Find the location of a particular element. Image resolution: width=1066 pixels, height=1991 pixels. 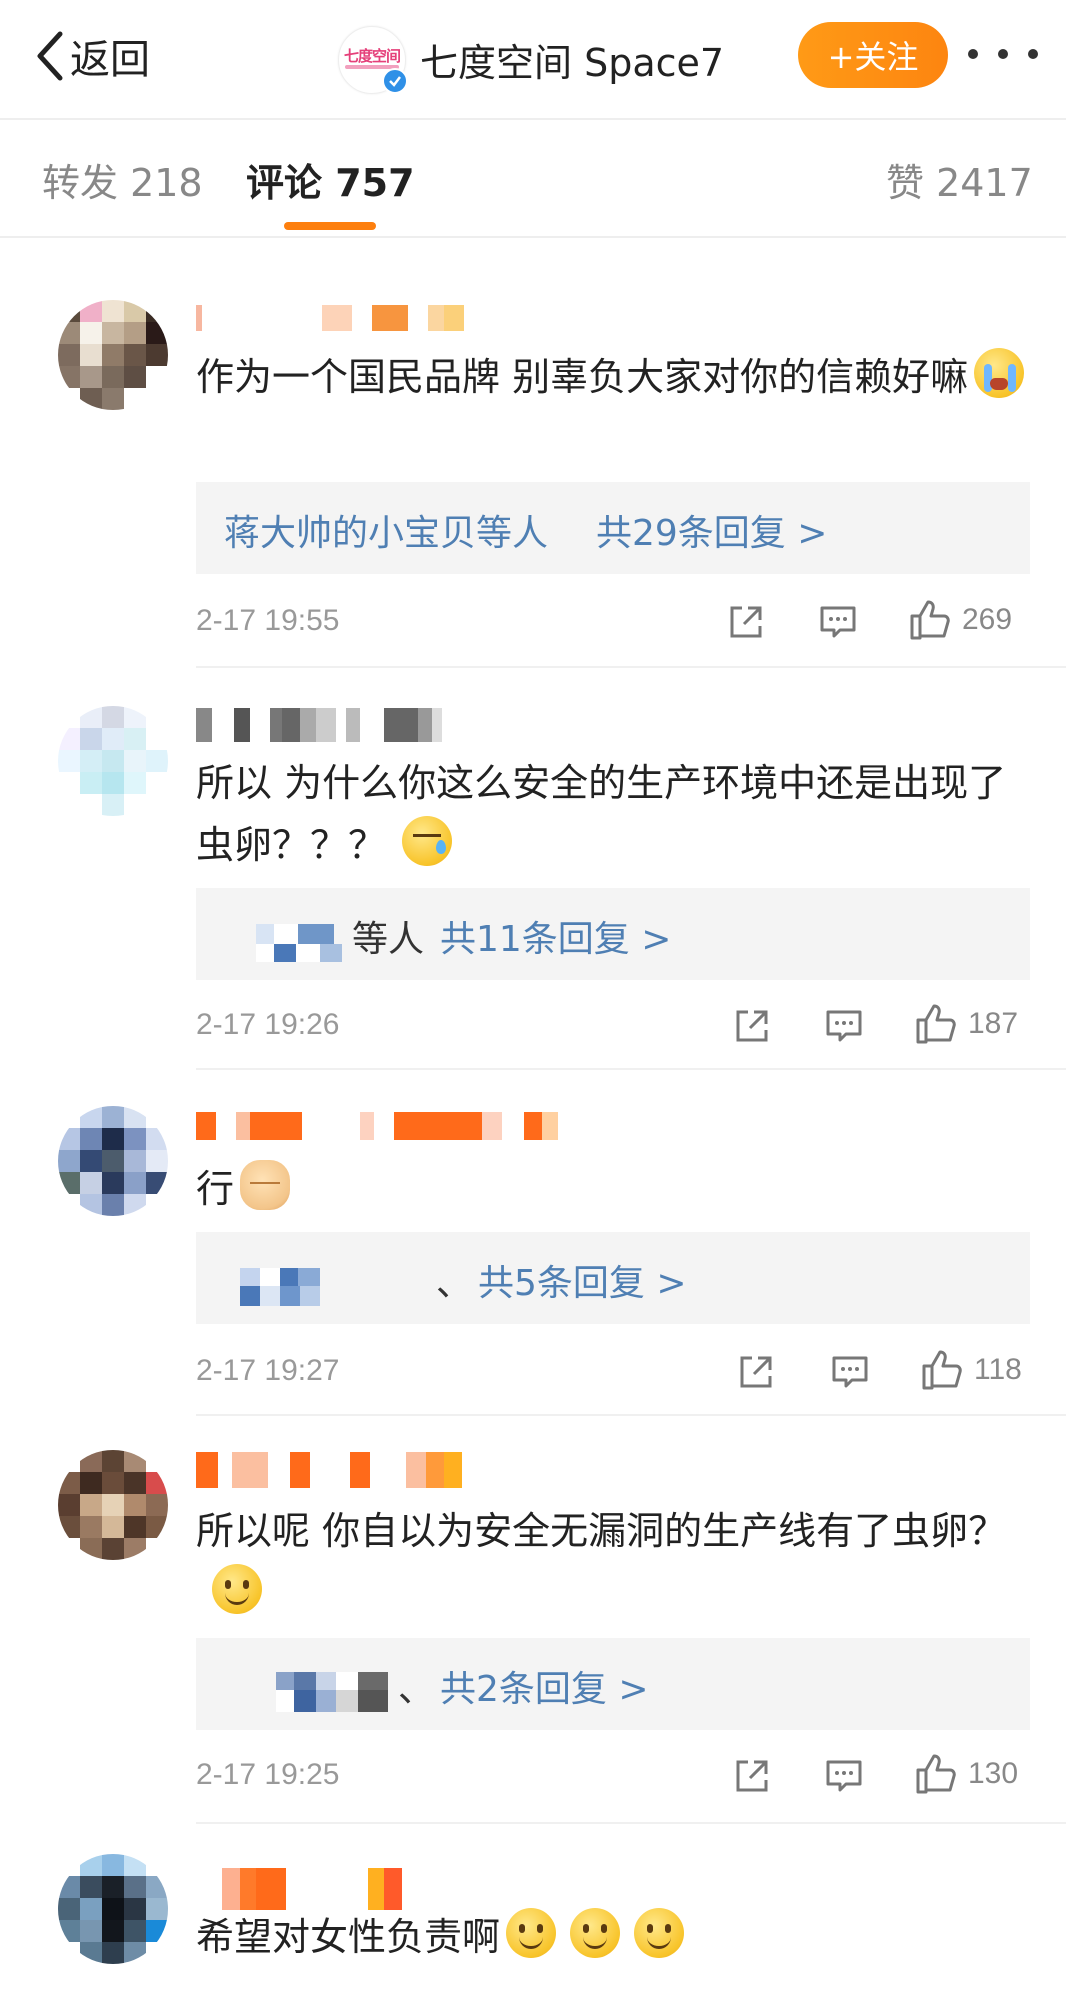

comment-text: 所以 为什么你这么安全的生产环境中还是出现了虫卵？？？ is located at coordinates (611, 814).